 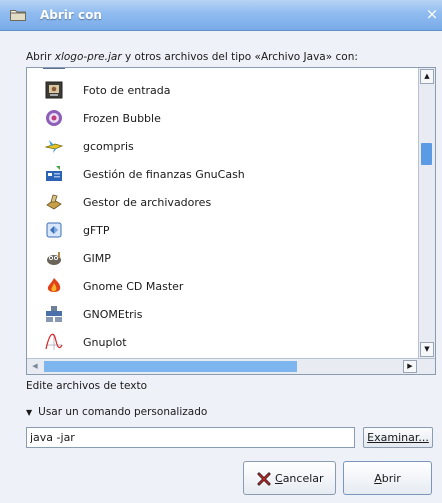 I want to click on photo-booth-icon, so click(x=54, y=90).